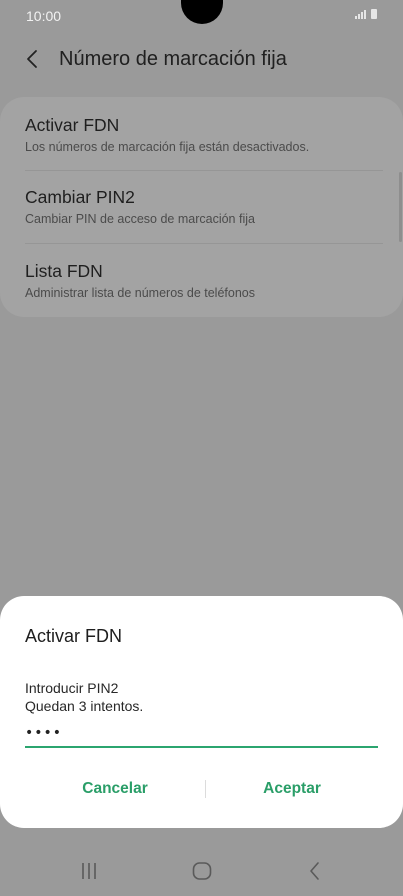 This screenshot has height=896, width=403. Describe the element at coordinates (315, 871) in the screenshot. I see `back-icon` at that location.